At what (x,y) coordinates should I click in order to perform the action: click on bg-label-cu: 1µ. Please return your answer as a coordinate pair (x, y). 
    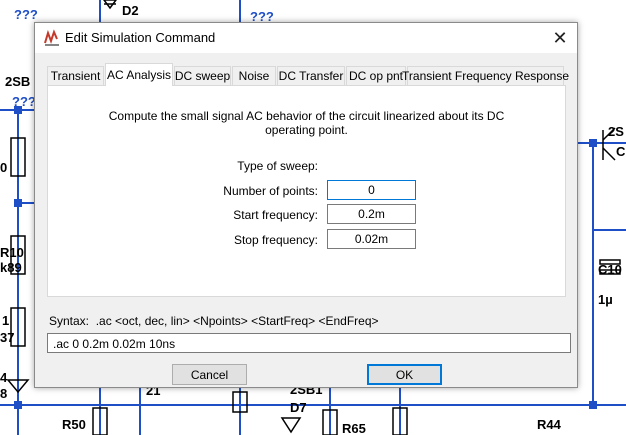
    Looking at the image, I should click on (605, 299).